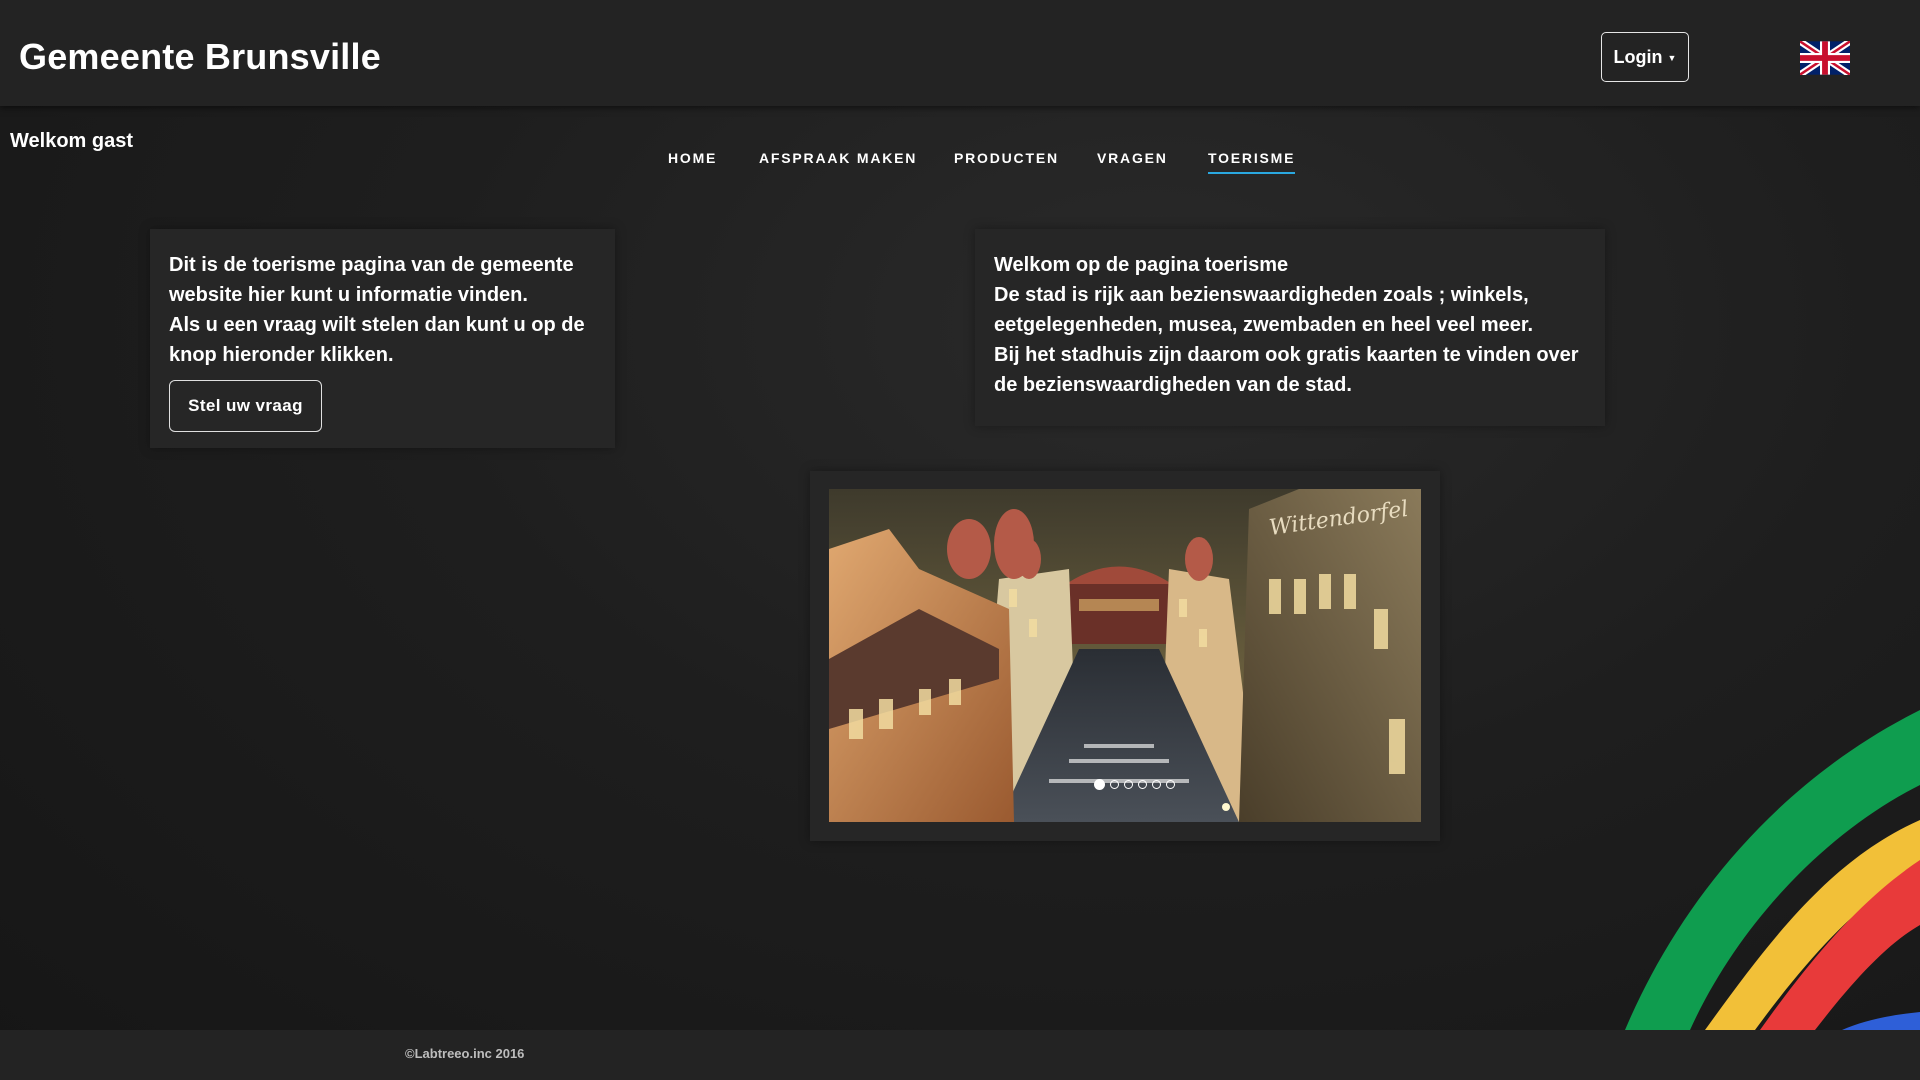 Image resolution: width=1920 pixels, height=1080 pixels. What do you see at coordinates (348, 295) in the screenshot?
I see `intro-line: website hier kunt u informatie vinden.` at bounding box center [348, 295].